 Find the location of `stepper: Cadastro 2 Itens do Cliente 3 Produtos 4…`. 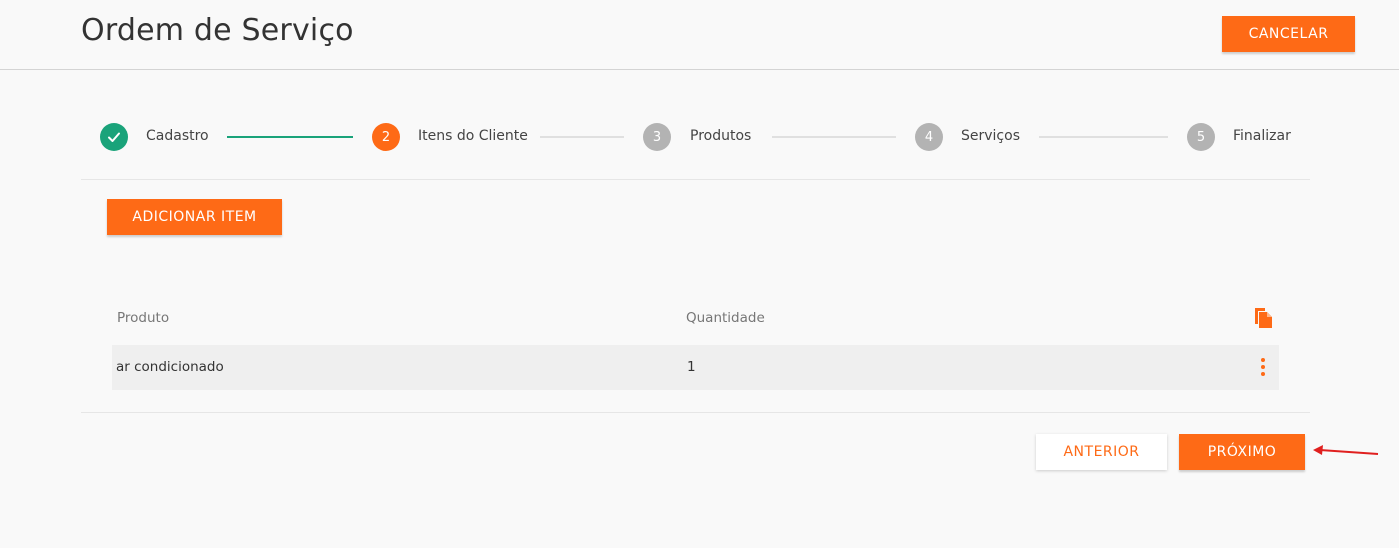

stepper: Cadastro 2 Itens do Cliente 3 Produtos 4… is located at coordinates (695, 140).